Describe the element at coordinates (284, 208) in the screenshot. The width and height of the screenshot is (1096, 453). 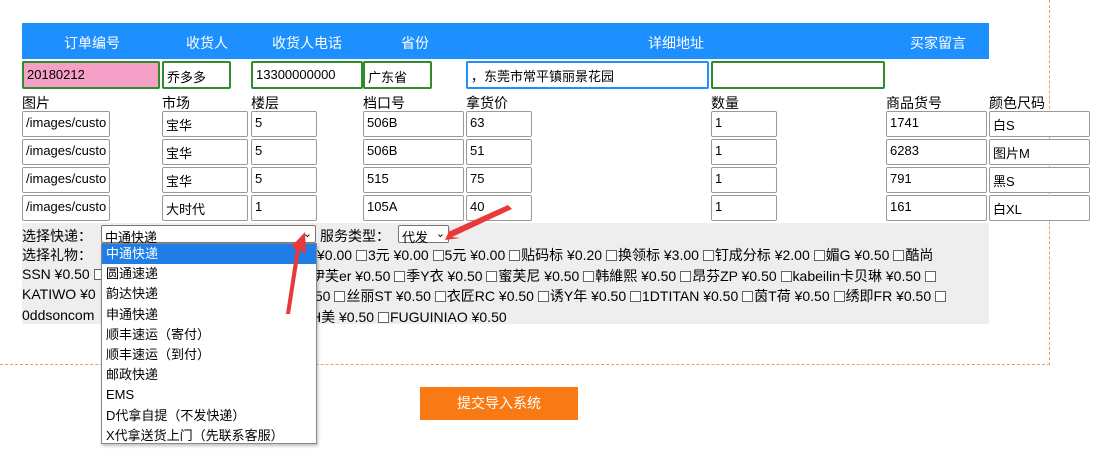
I see `floor-input: 1` at that location.